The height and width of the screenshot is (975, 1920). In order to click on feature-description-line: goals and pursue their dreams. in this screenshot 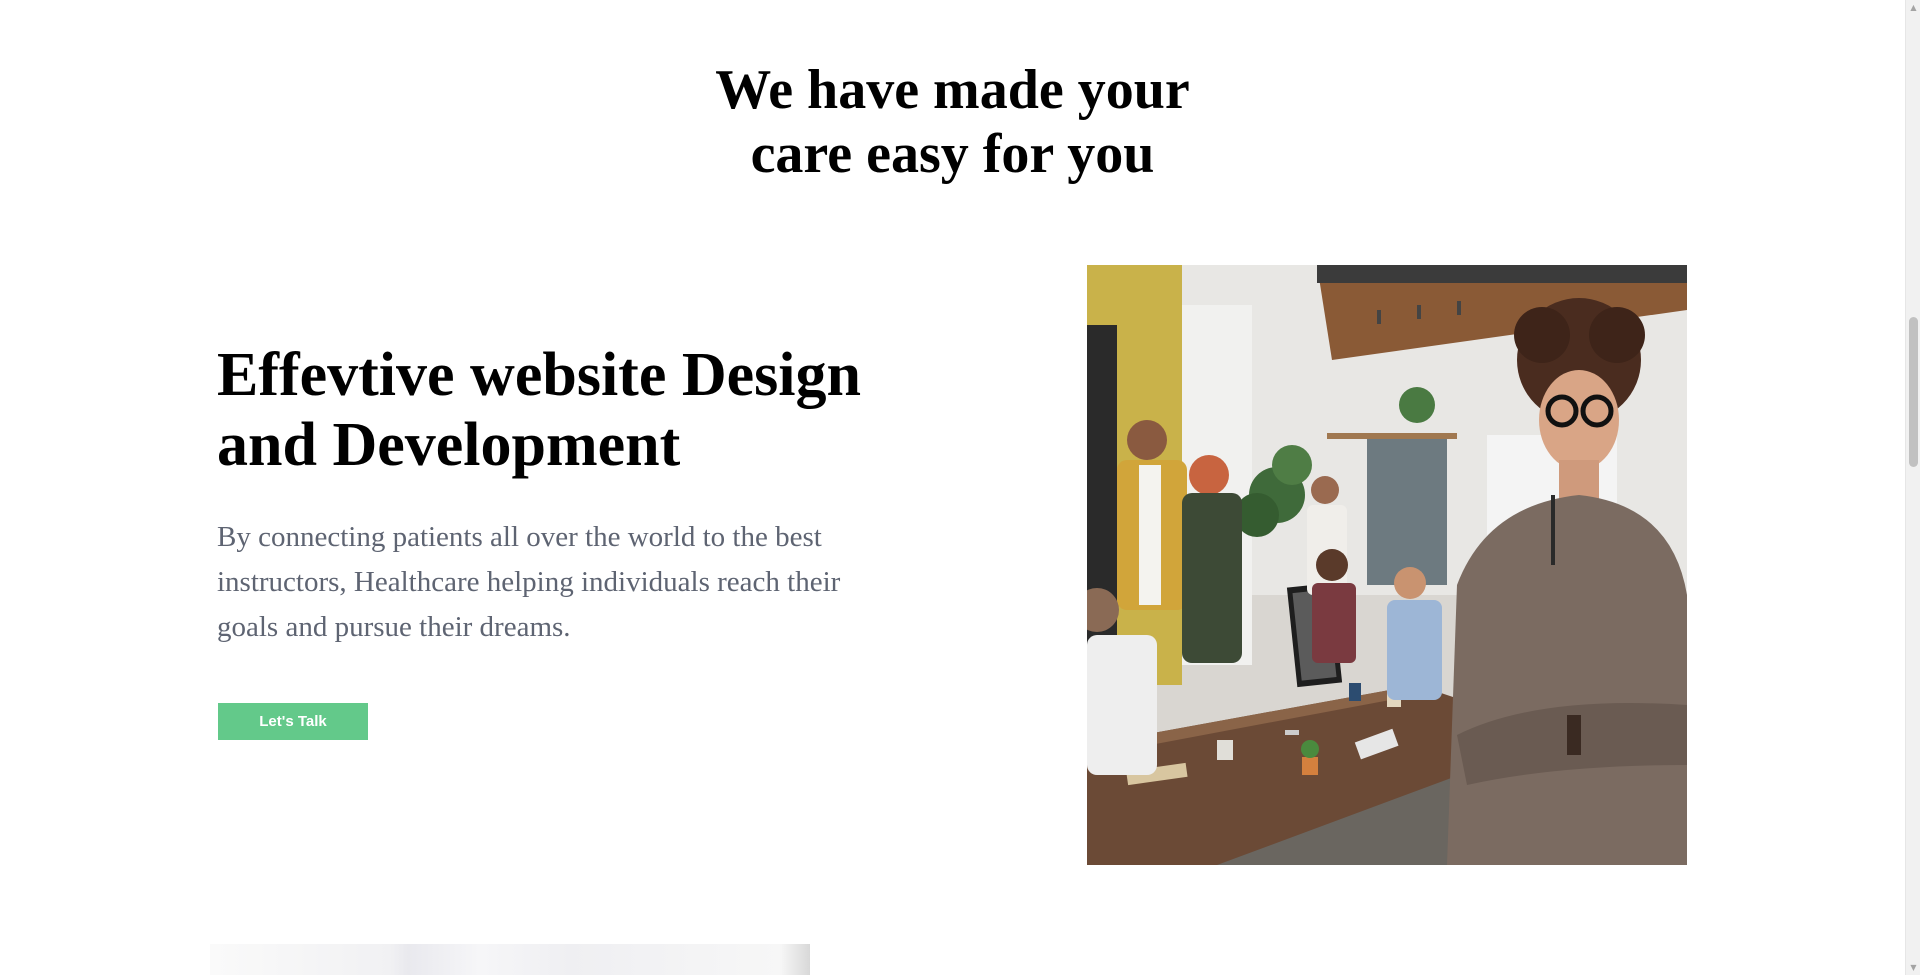, I will do `click(394, 627)`.